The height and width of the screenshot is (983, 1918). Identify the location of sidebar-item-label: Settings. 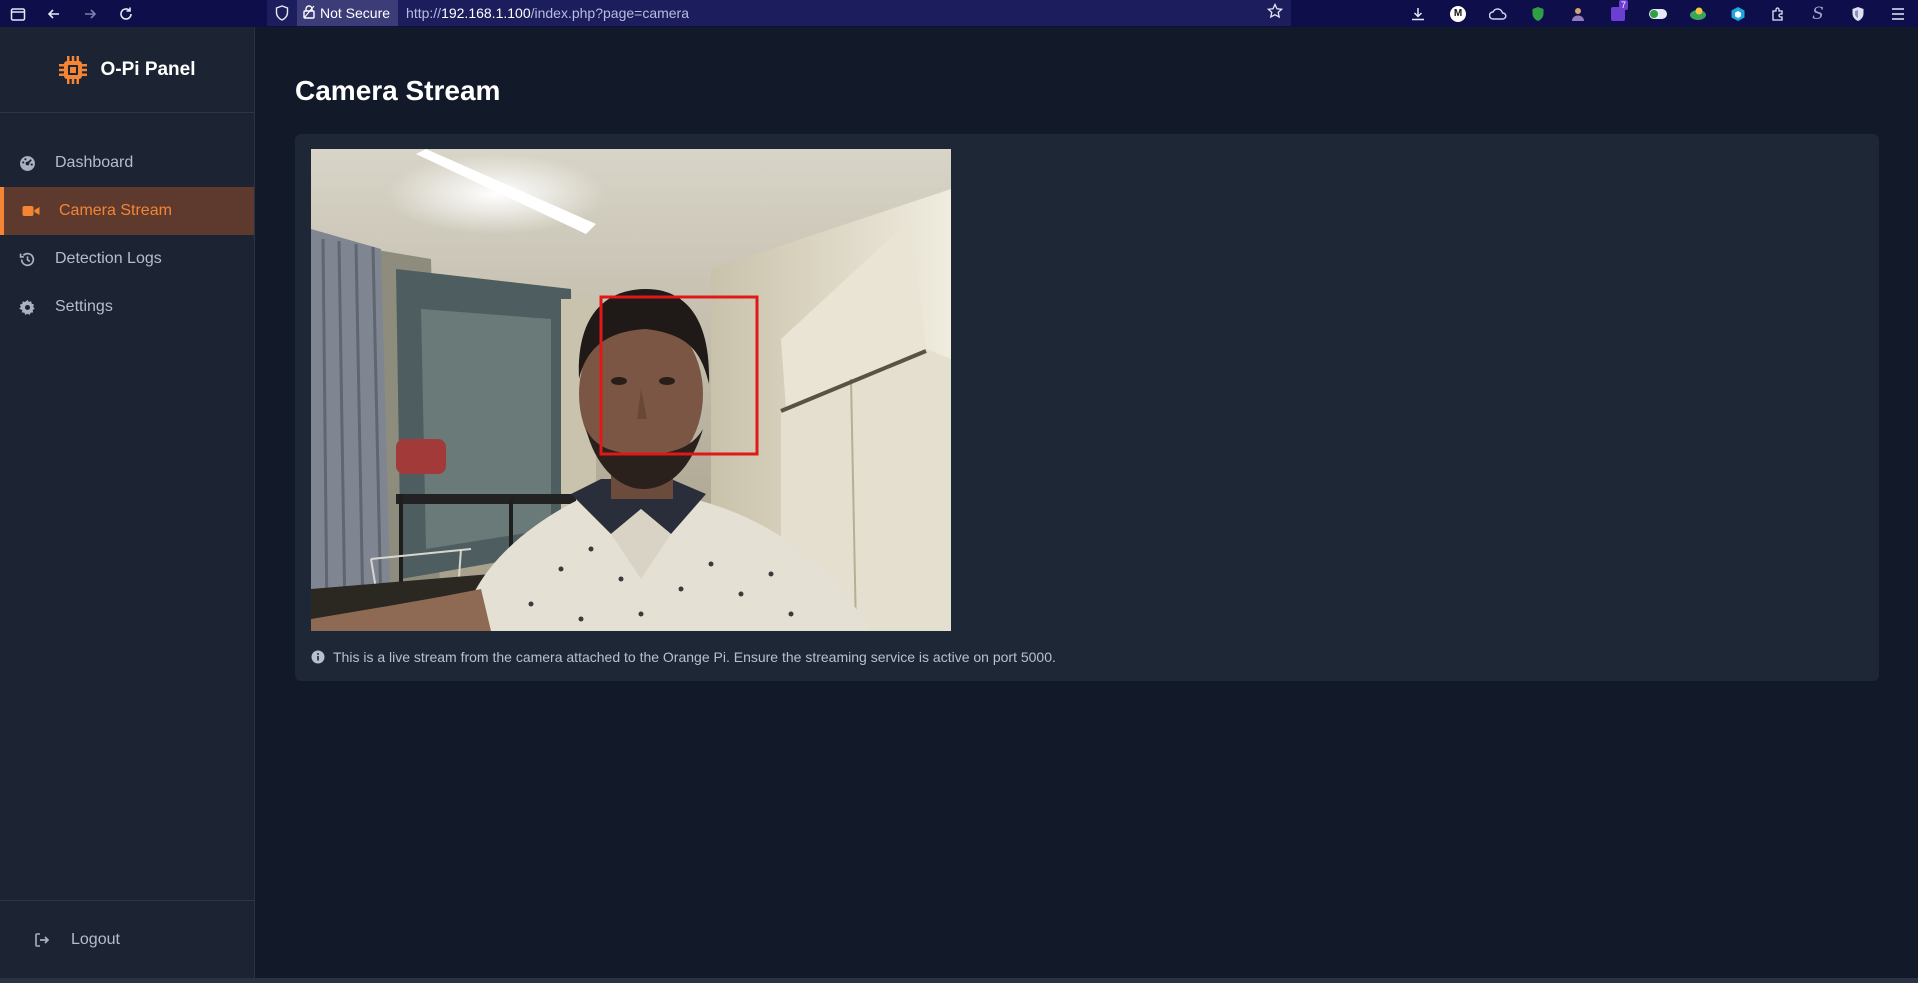
(84, 306).